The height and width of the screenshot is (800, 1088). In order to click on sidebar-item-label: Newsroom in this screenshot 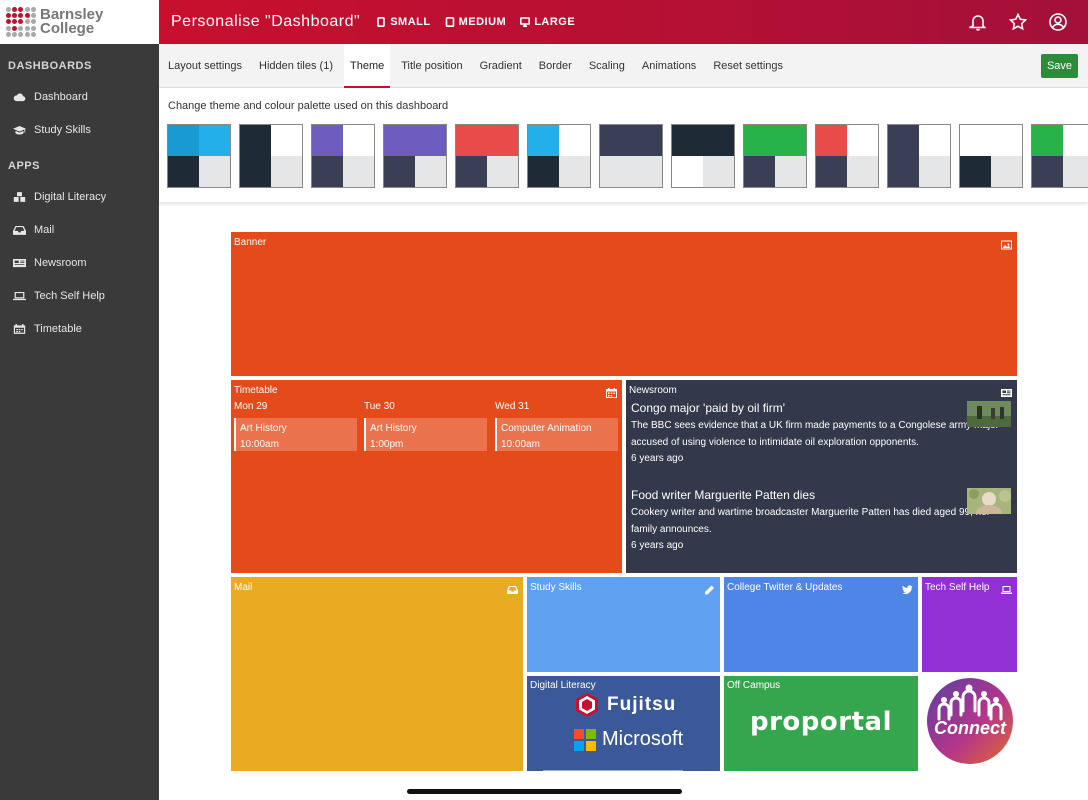, I will do `click(60, 262)`.